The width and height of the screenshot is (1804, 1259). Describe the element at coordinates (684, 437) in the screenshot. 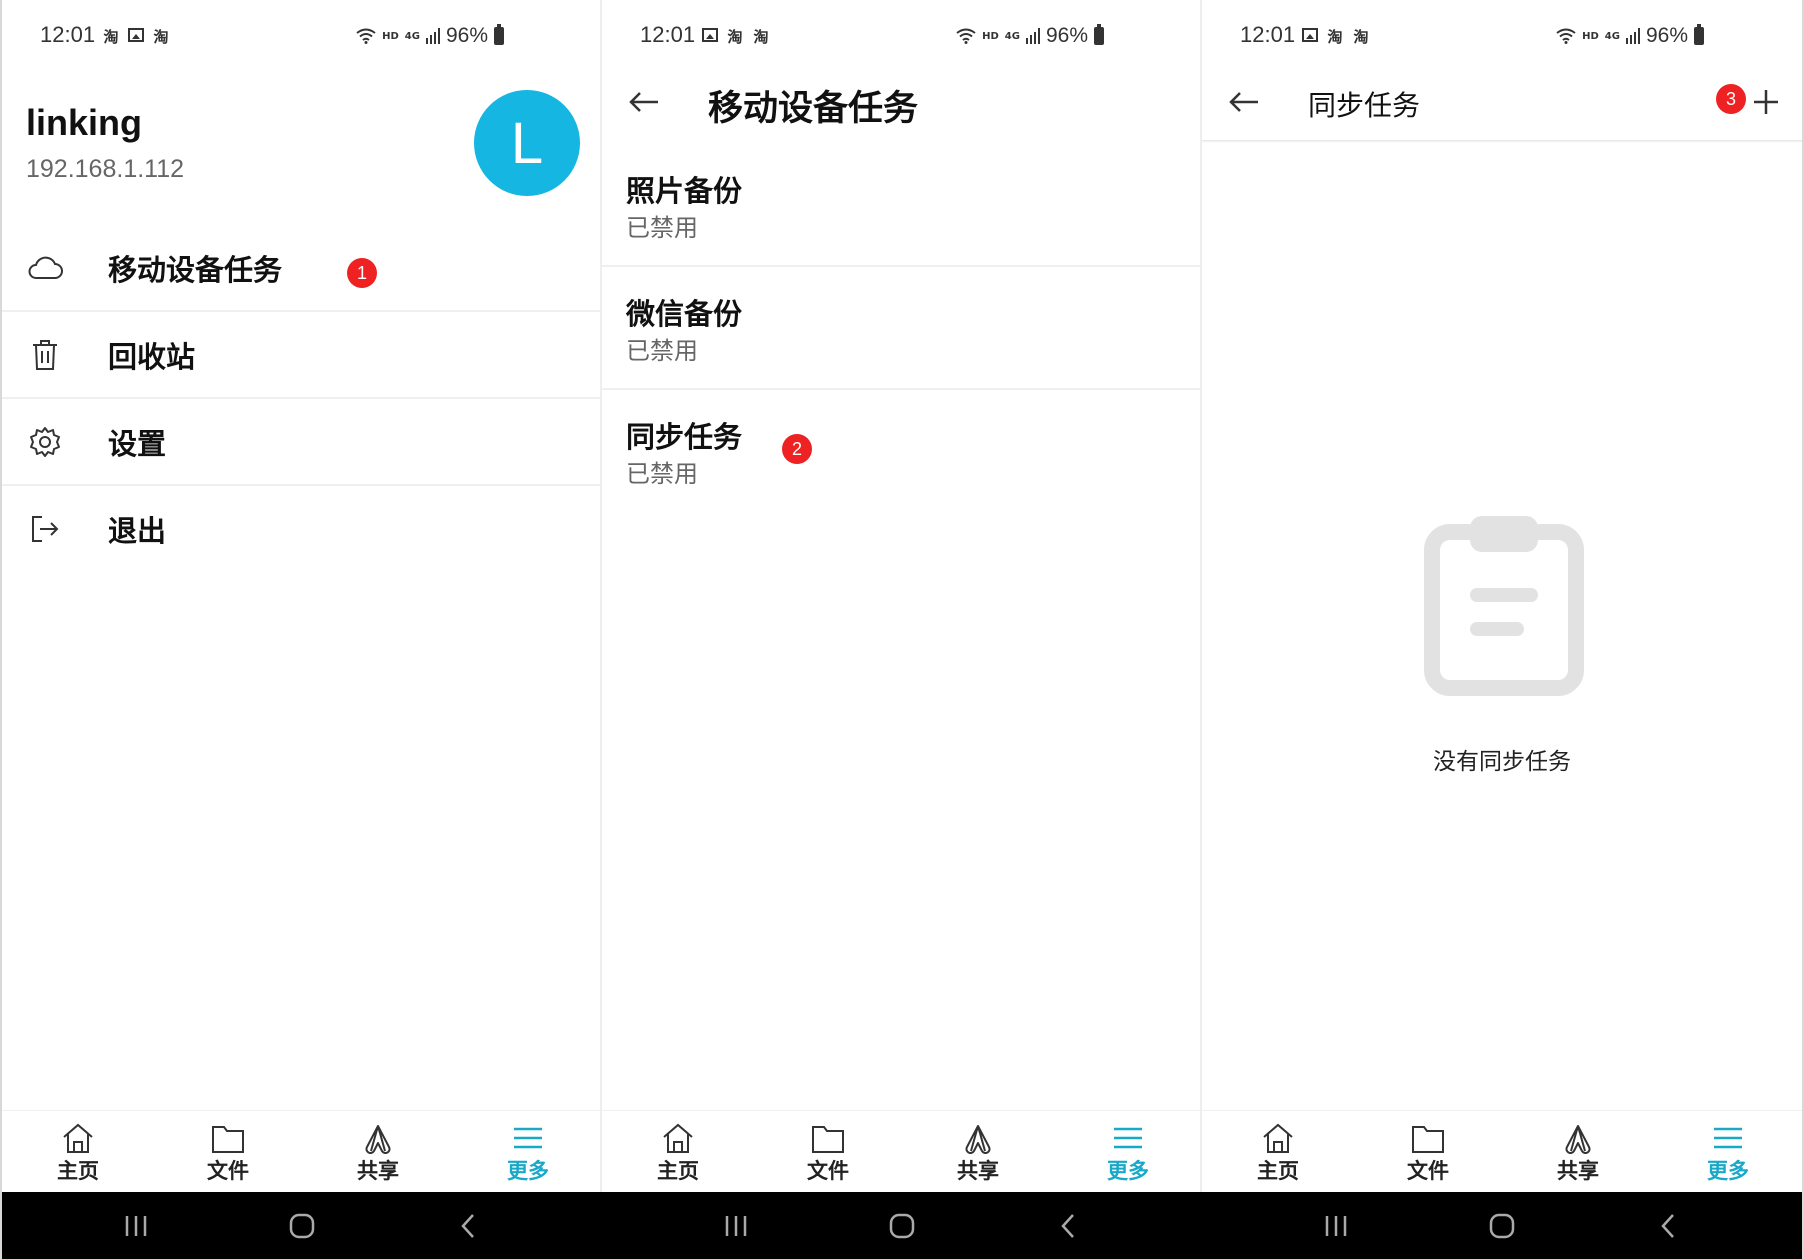

I see `task-name: 同步任务` at that location.